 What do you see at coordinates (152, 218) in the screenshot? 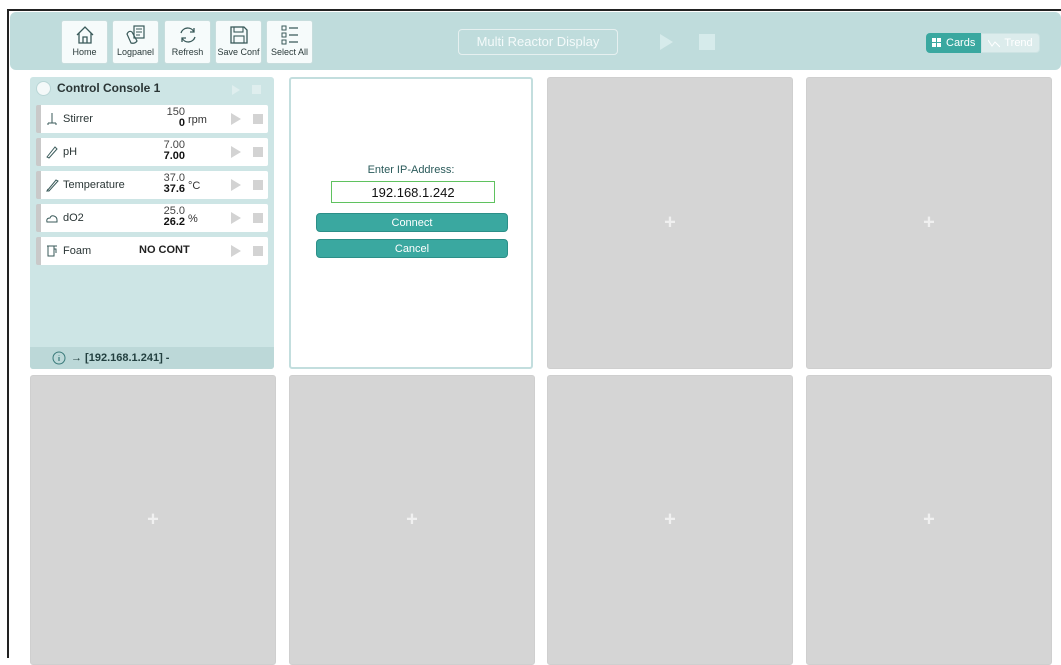
I see `do2-row: dO2 25.0 26.2 %` at bounding box center [152, 218].